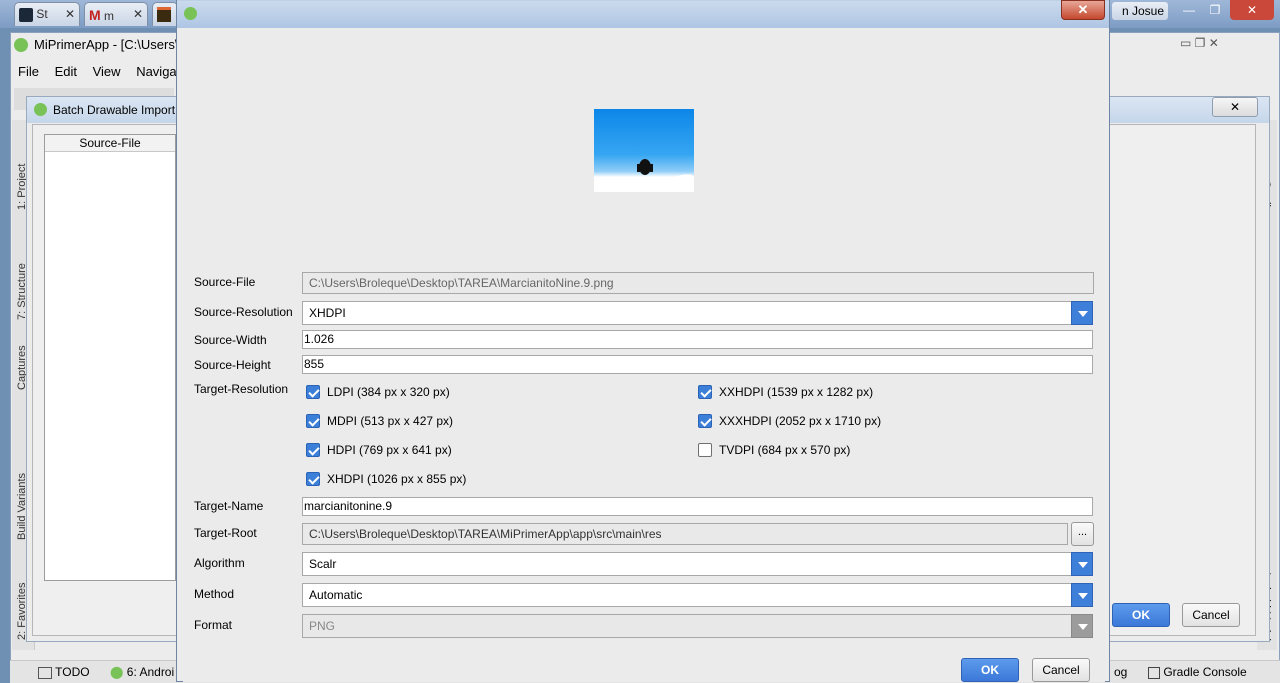 The height and width of the screenshot is (683, 1280). Describe the element at coordinates (697, 339) in the screenshot. I see `source-width-input: 1.026` at that location.